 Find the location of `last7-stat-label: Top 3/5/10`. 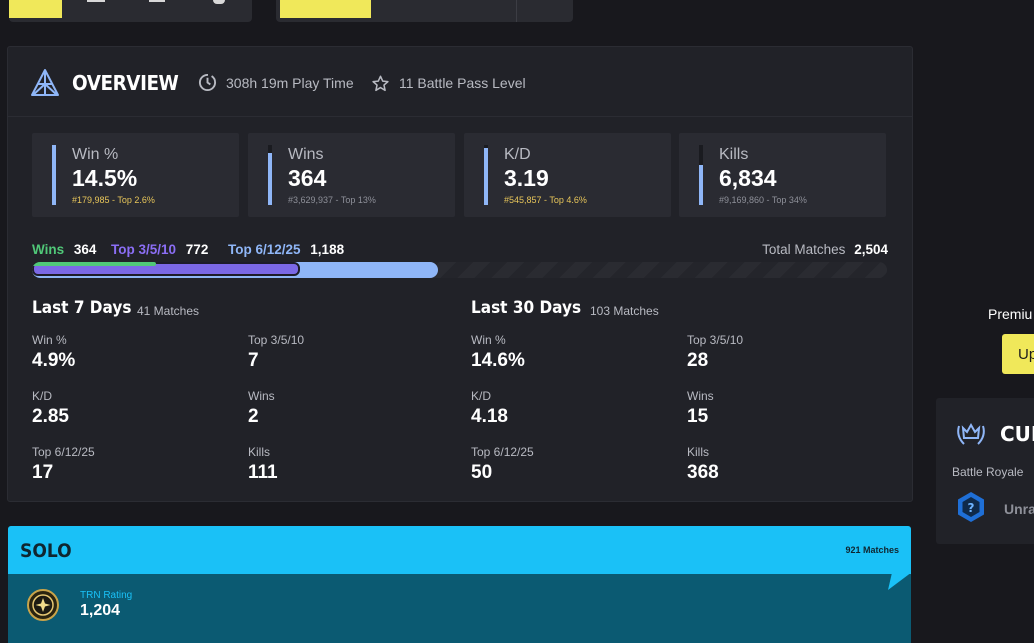

last7-stat-label: Top 3/5/10 is located at coordinates (276, 340).